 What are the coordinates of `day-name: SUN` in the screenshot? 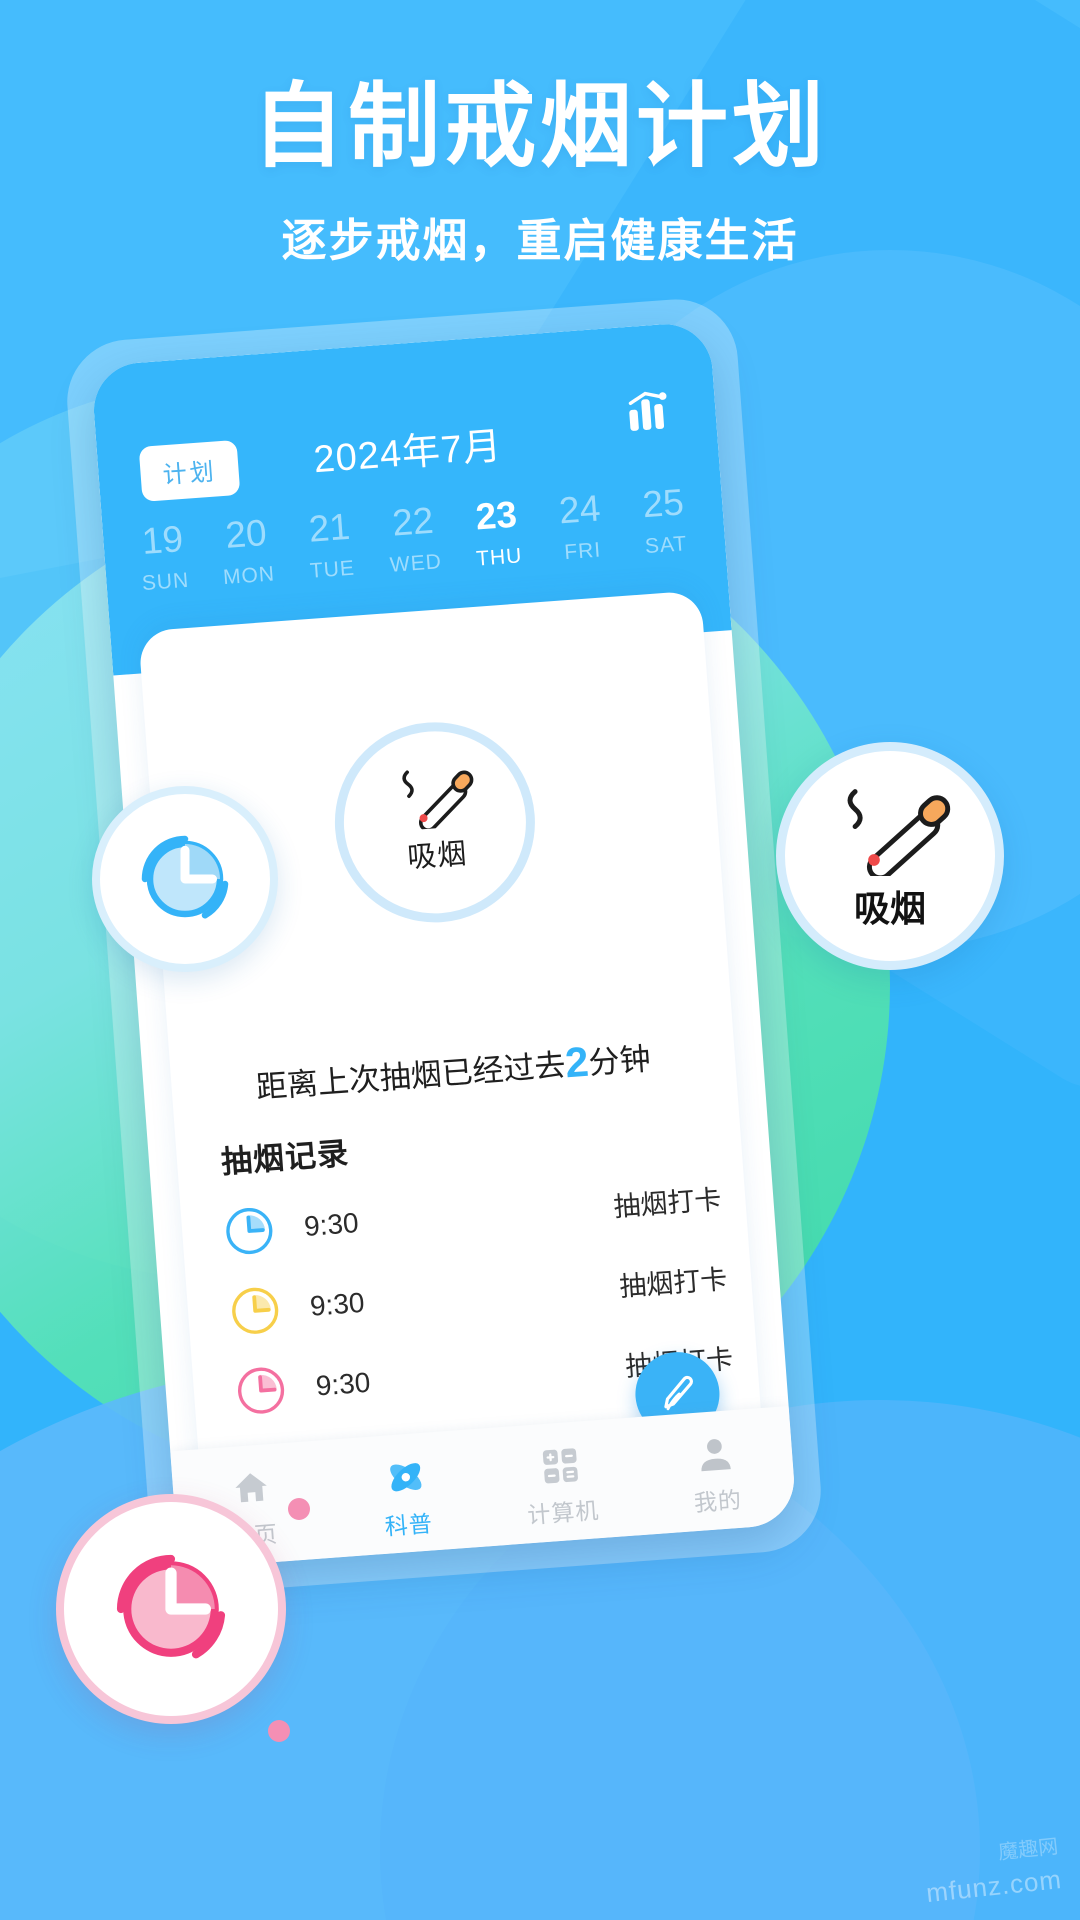 It's located at (166, 581).